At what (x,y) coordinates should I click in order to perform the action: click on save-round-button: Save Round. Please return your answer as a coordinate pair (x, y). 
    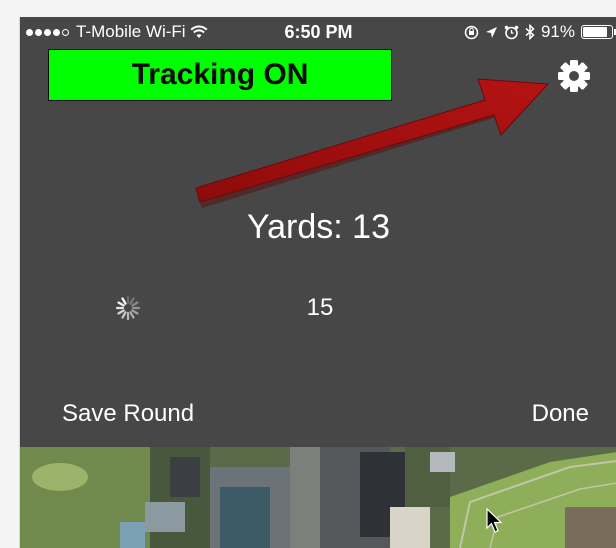
    Looking at the image, I should click on (128, 414).